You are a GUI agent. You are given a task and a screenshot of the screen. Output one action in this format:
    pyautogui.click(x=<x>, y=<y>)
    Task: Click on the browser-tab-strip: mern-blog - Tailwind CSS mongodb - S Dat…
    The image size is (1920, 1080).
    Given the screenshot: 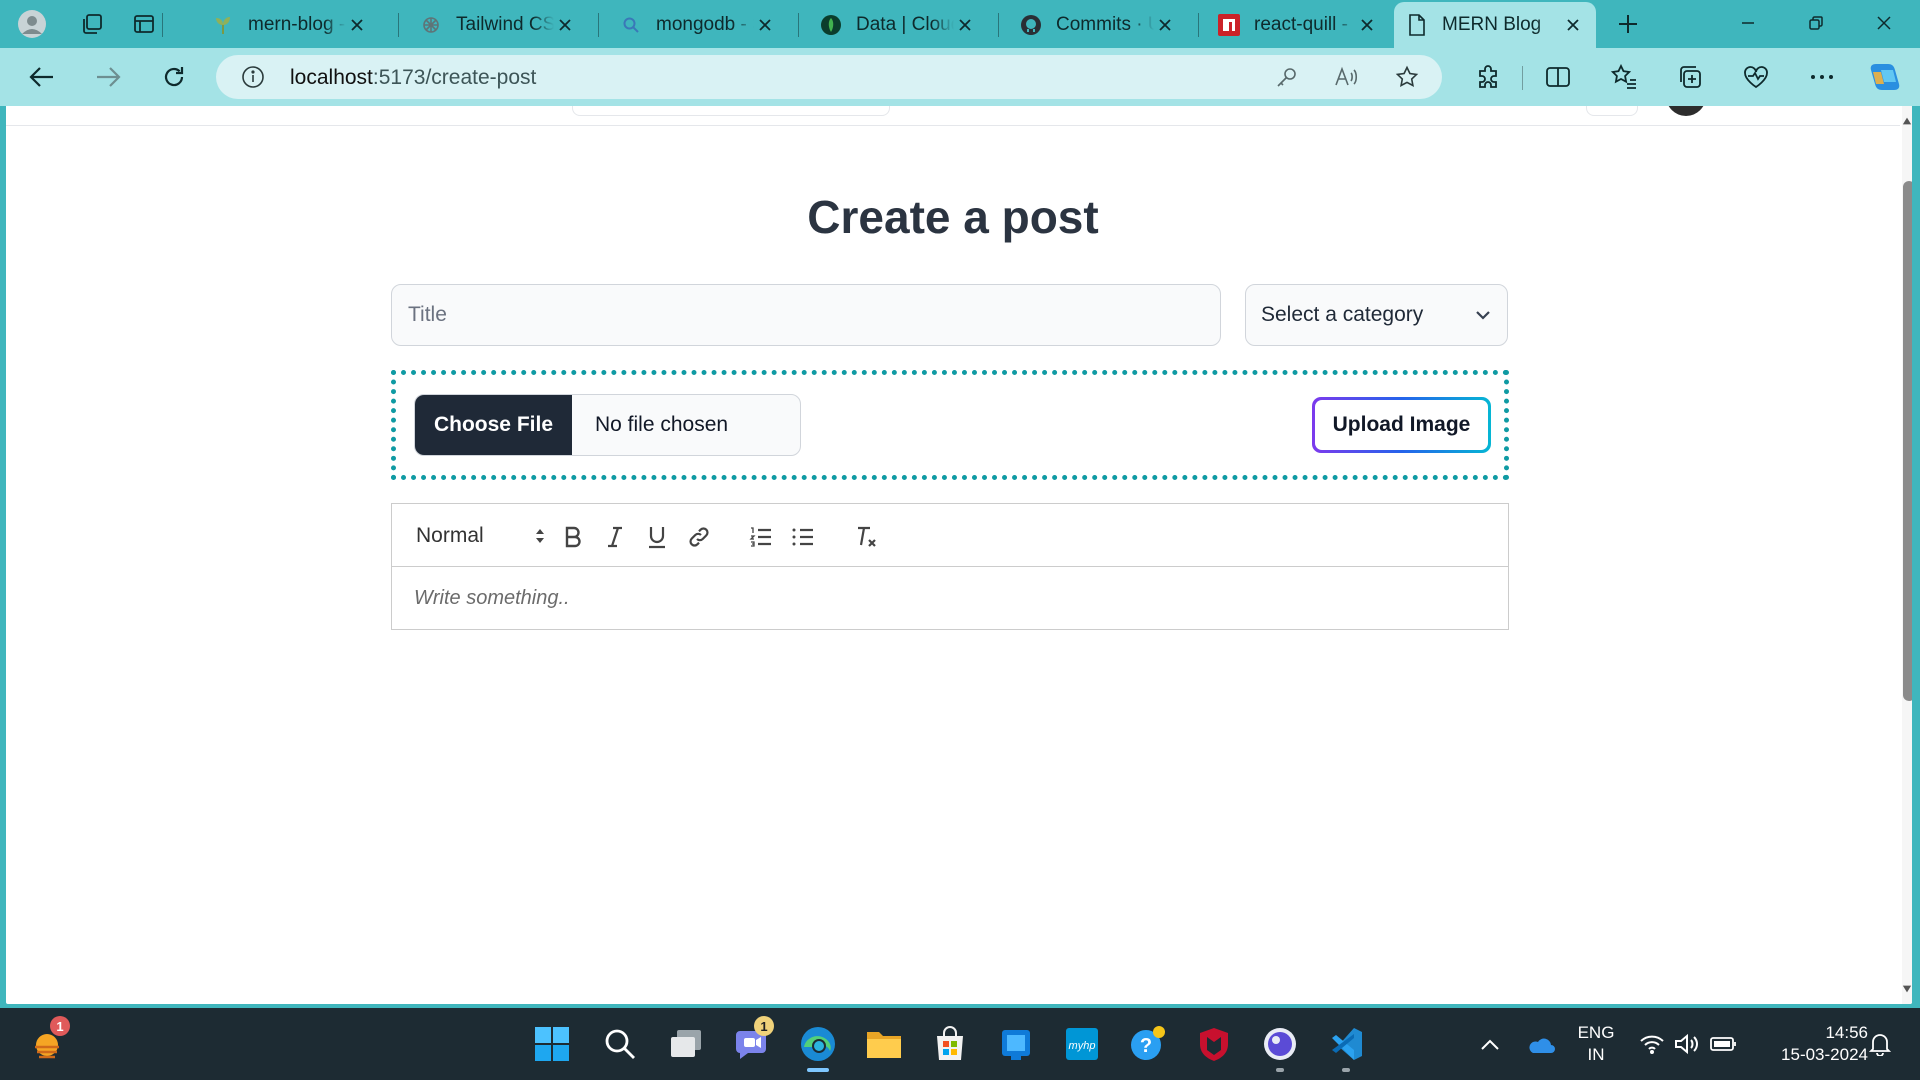 What is the action you would take?
    pyautogui.click(x=960, y=24)
    